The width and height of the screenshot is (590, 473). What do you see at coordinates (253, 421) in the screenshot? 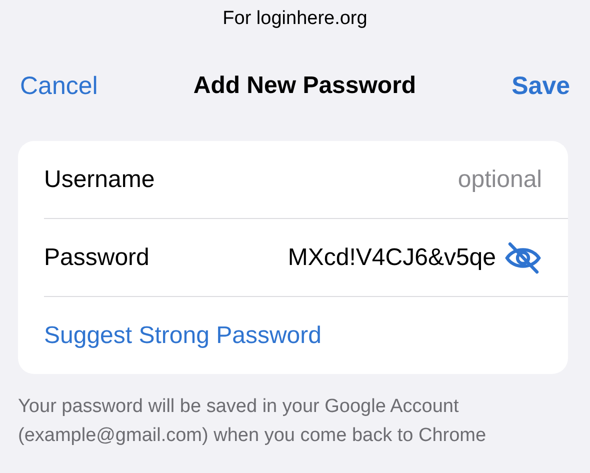
I see `footer-note: Your password will be saved in your Google Account (example@gmail.com) when you come back to Chrome` at bounding box center [253, 421].